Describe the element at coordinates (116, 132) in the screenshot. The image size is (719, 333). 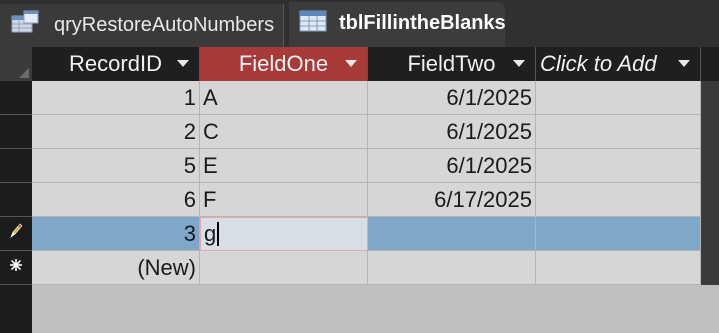
I see `cell-recordid: 2` at that location.